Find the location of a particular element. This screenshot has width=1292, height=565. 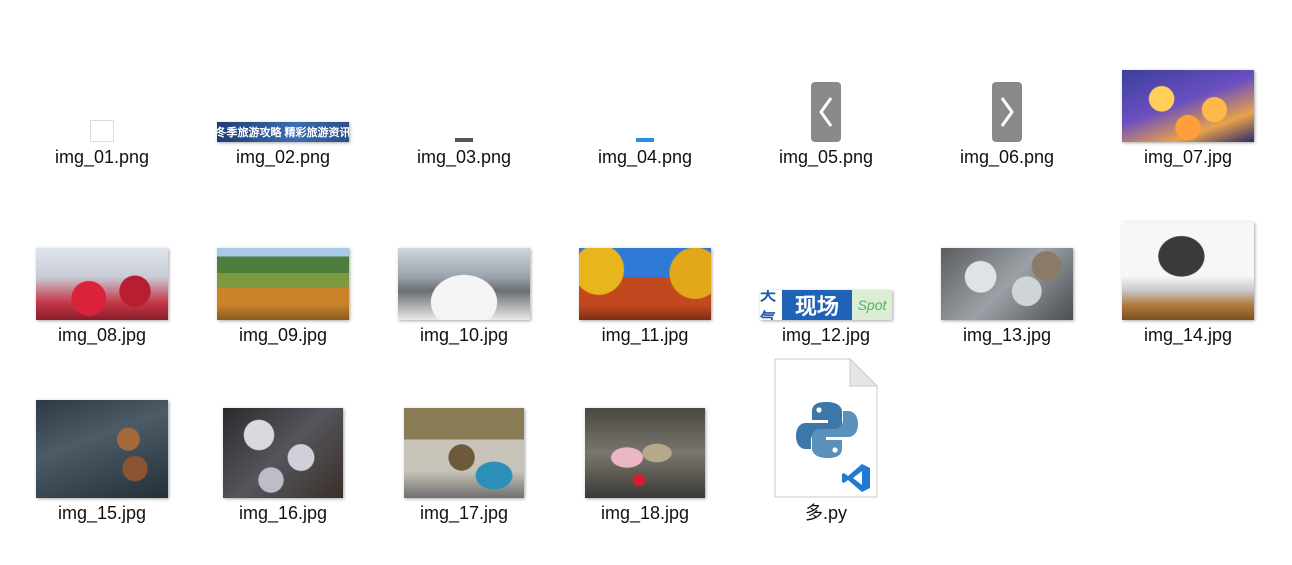

file-item-py: 多.py is located at coordinates (826, 440).